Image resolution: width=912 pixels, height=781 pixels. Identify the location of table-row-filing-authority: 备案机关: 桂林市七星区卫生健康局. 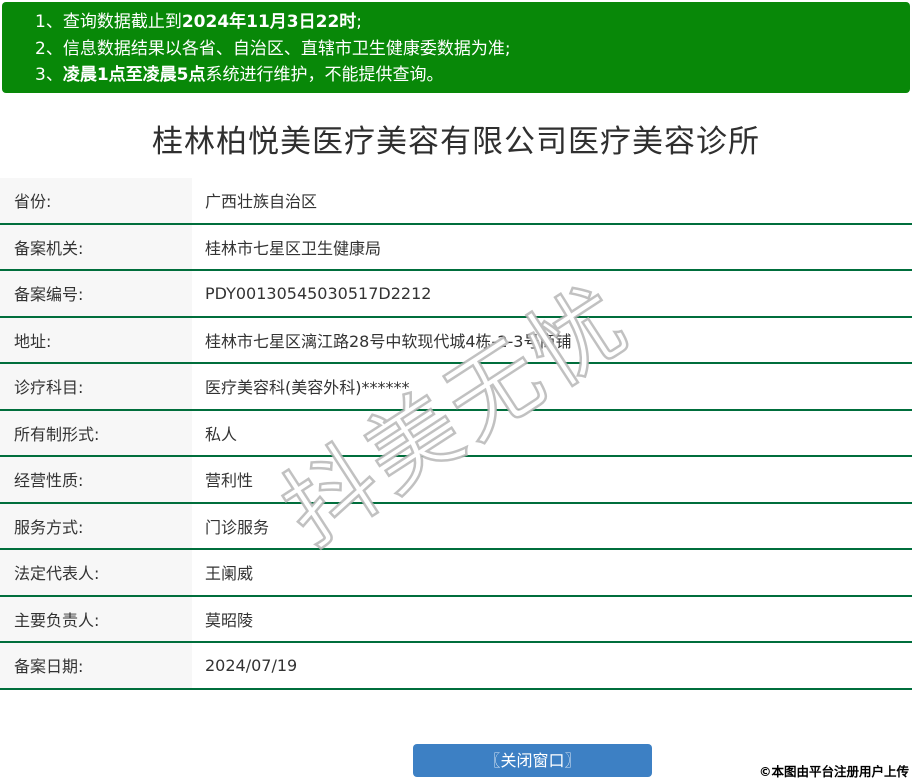
(456, 247).